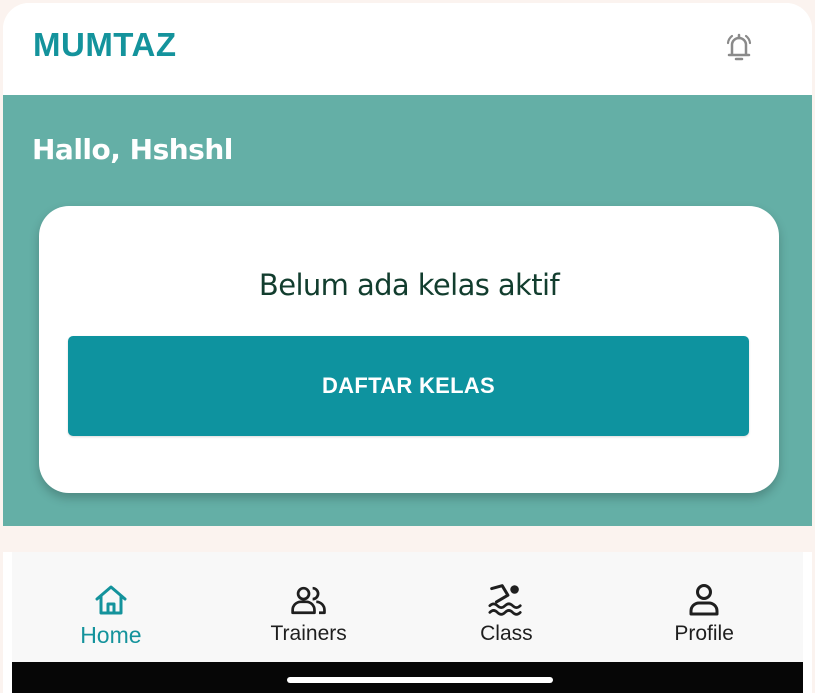 The width and height of the screenshot is (815, 693). I want to click on nav-label-trainers: Trainers, so click(308, 633).